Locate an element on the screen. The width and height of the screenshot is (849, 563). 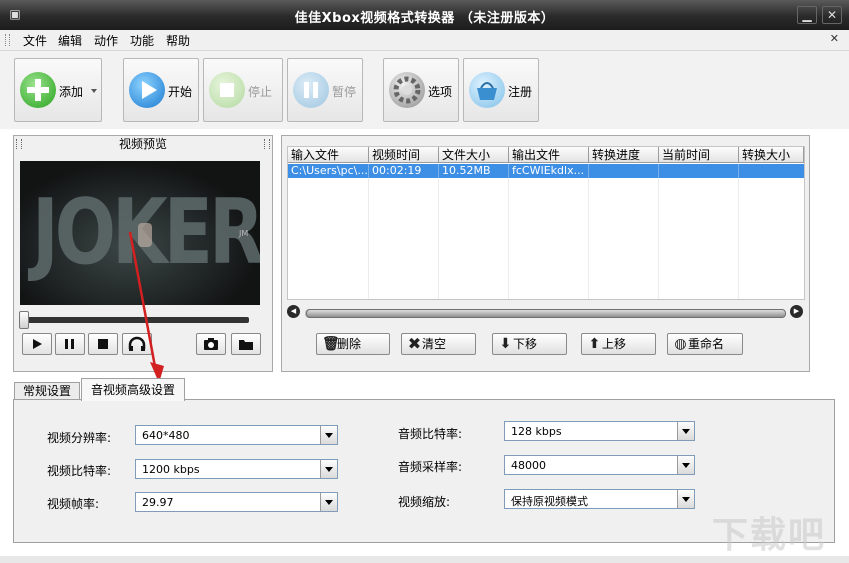
scroll-left-icon: ◀ is located at coordinates (293, 311).